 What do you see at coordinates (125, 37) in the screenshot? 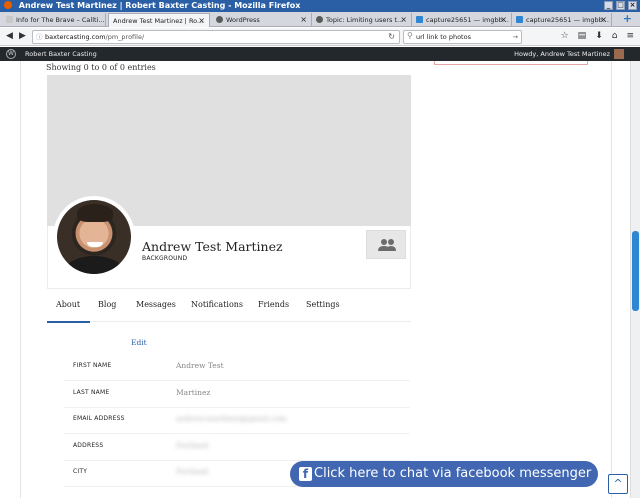
I see `url-path: /pm_profile/` at bounding box center [125, 37].